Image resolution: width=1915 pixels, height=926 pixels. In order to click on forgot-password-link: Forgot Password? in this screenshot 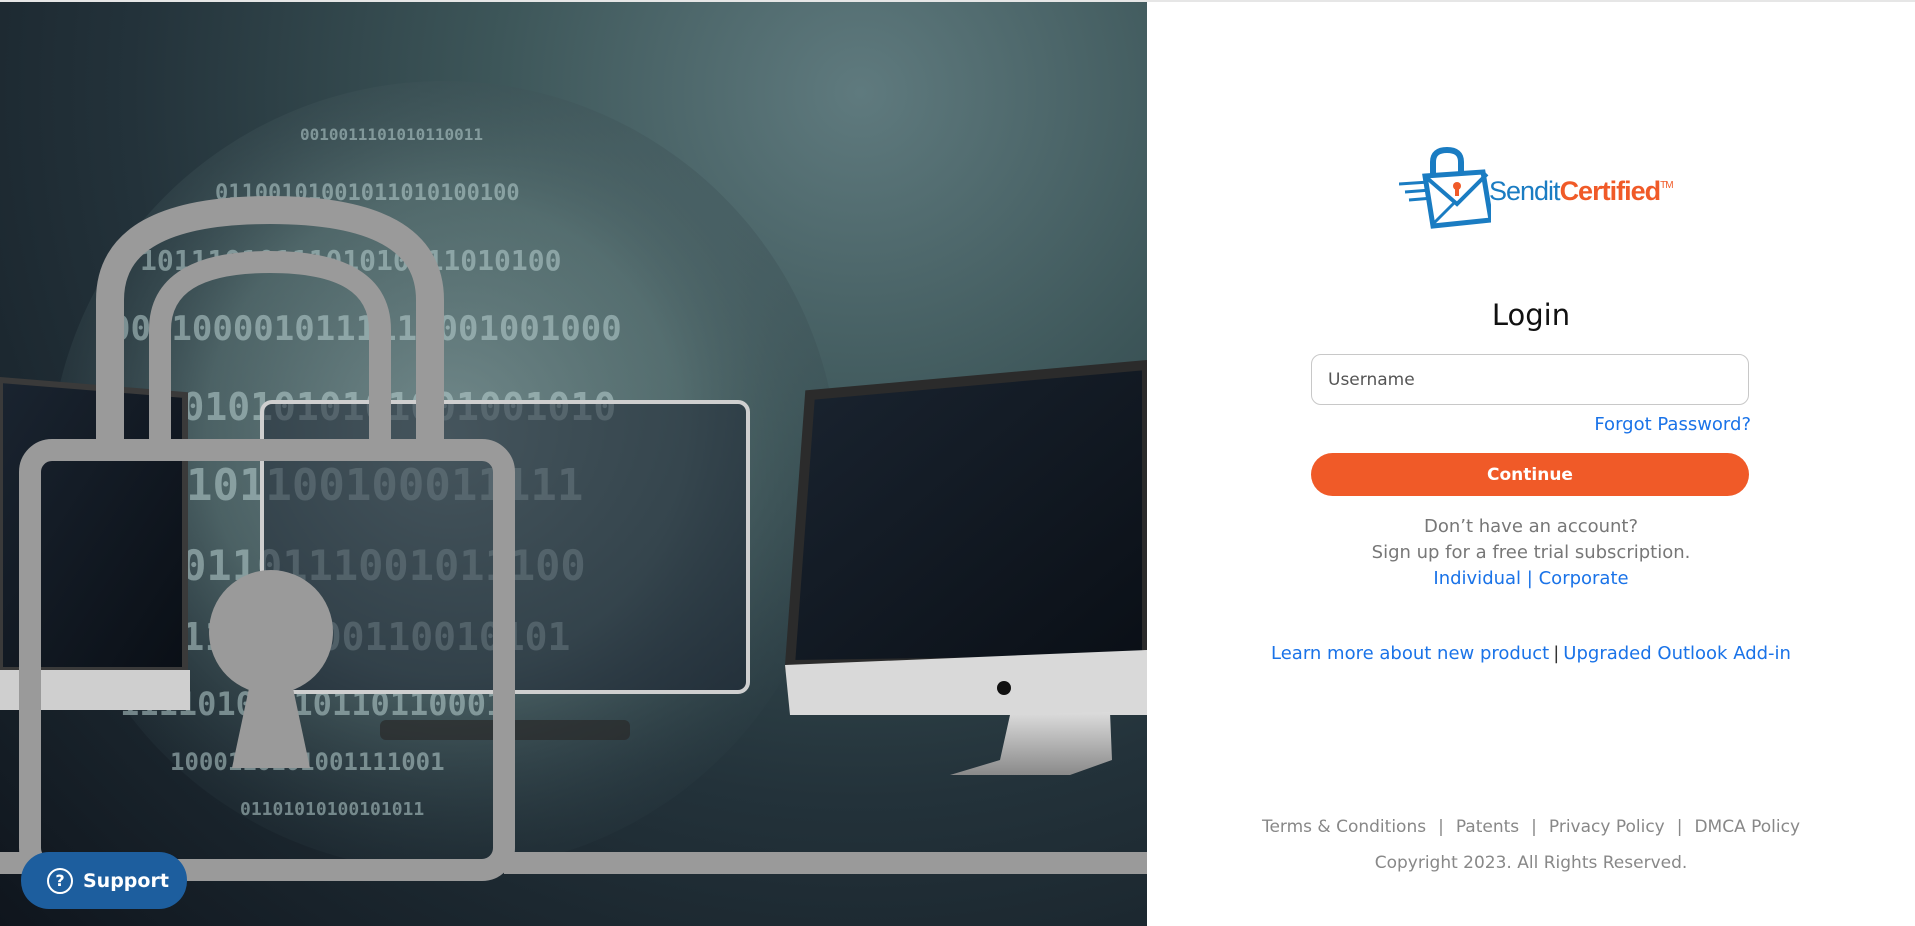, I will do `click(1672, 424)`.